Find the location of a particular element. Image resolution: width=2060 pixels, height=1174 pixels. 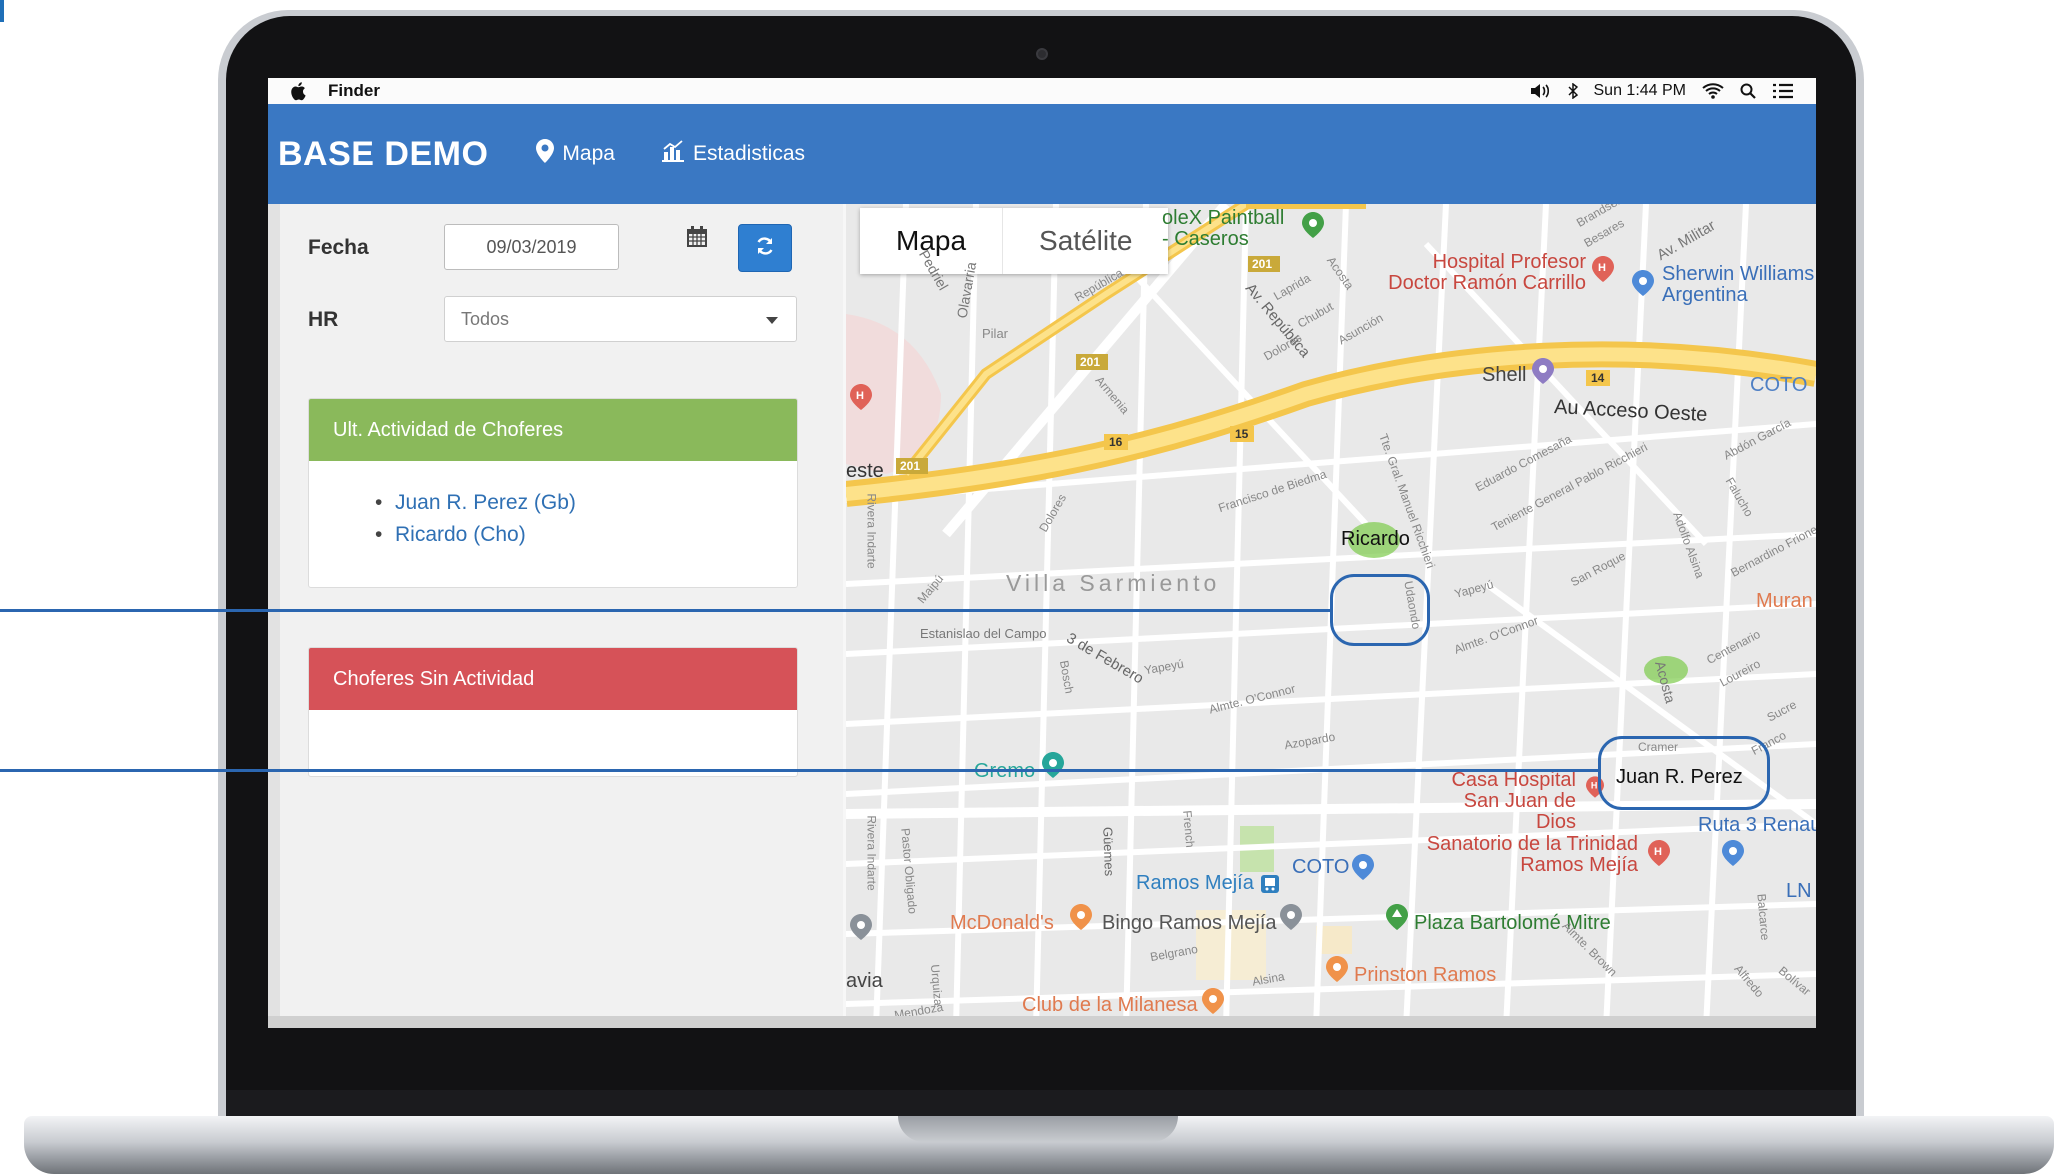

street-este: este is located at coordinates (865, 471).